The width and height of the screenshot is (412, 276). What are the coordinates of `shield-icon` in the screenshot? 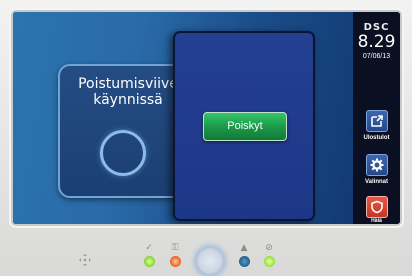 It's located at (377, 207).